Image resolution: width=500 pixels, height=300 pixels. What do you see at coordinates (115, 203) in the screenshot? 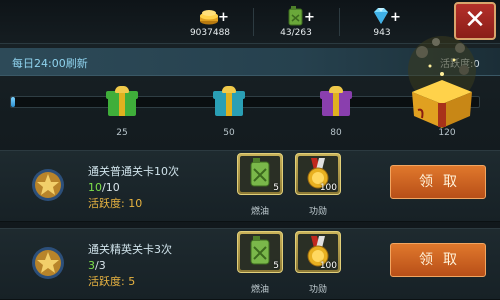
I see `task-activity: 活跃度: 10` at bounding box center [115, 203].